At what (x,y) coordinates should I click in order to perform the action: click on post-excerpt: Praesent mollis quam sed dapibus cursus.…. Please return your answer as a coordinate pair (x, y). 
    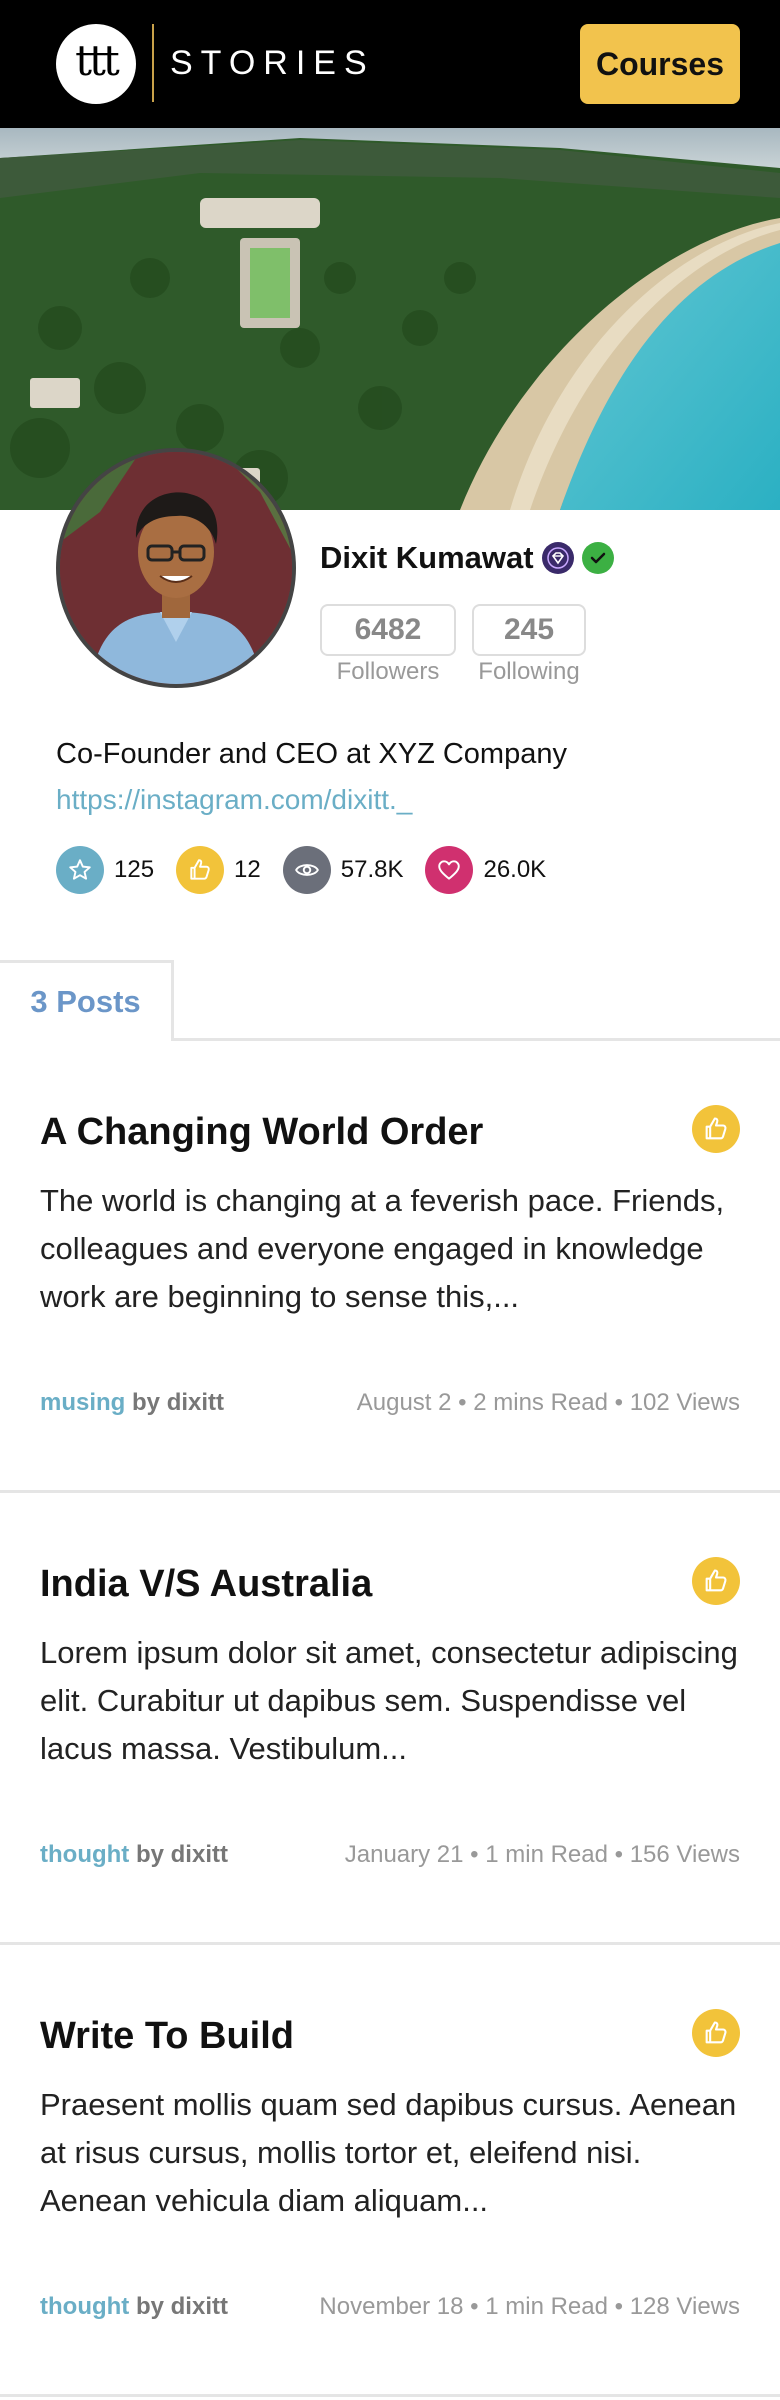
    Looking at the image, I should click on (388, 2152).